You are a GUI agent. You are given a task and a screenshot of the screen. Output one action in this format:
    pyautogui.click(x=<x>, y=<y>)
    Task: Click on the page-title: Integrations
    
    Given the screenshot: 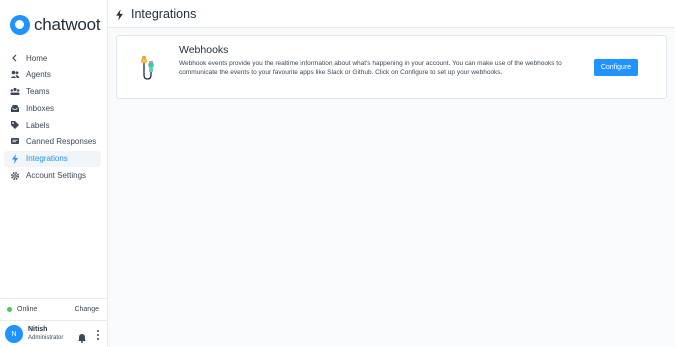 What is the action you would take?
    pyautogui.click(x=164, y=13)
    